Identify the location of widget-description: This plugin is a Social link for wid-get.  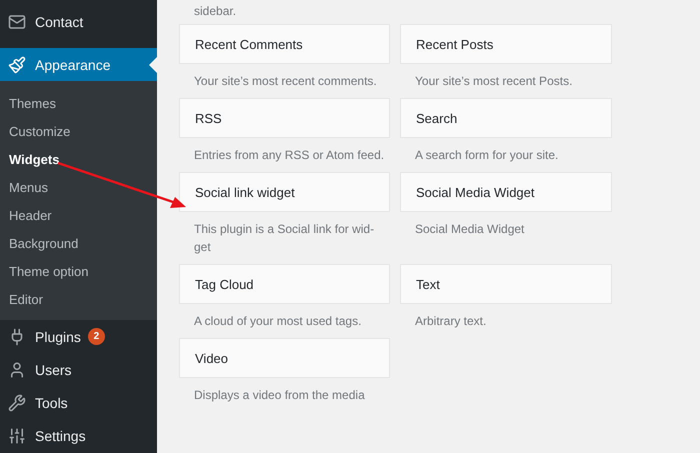
(284, 238).